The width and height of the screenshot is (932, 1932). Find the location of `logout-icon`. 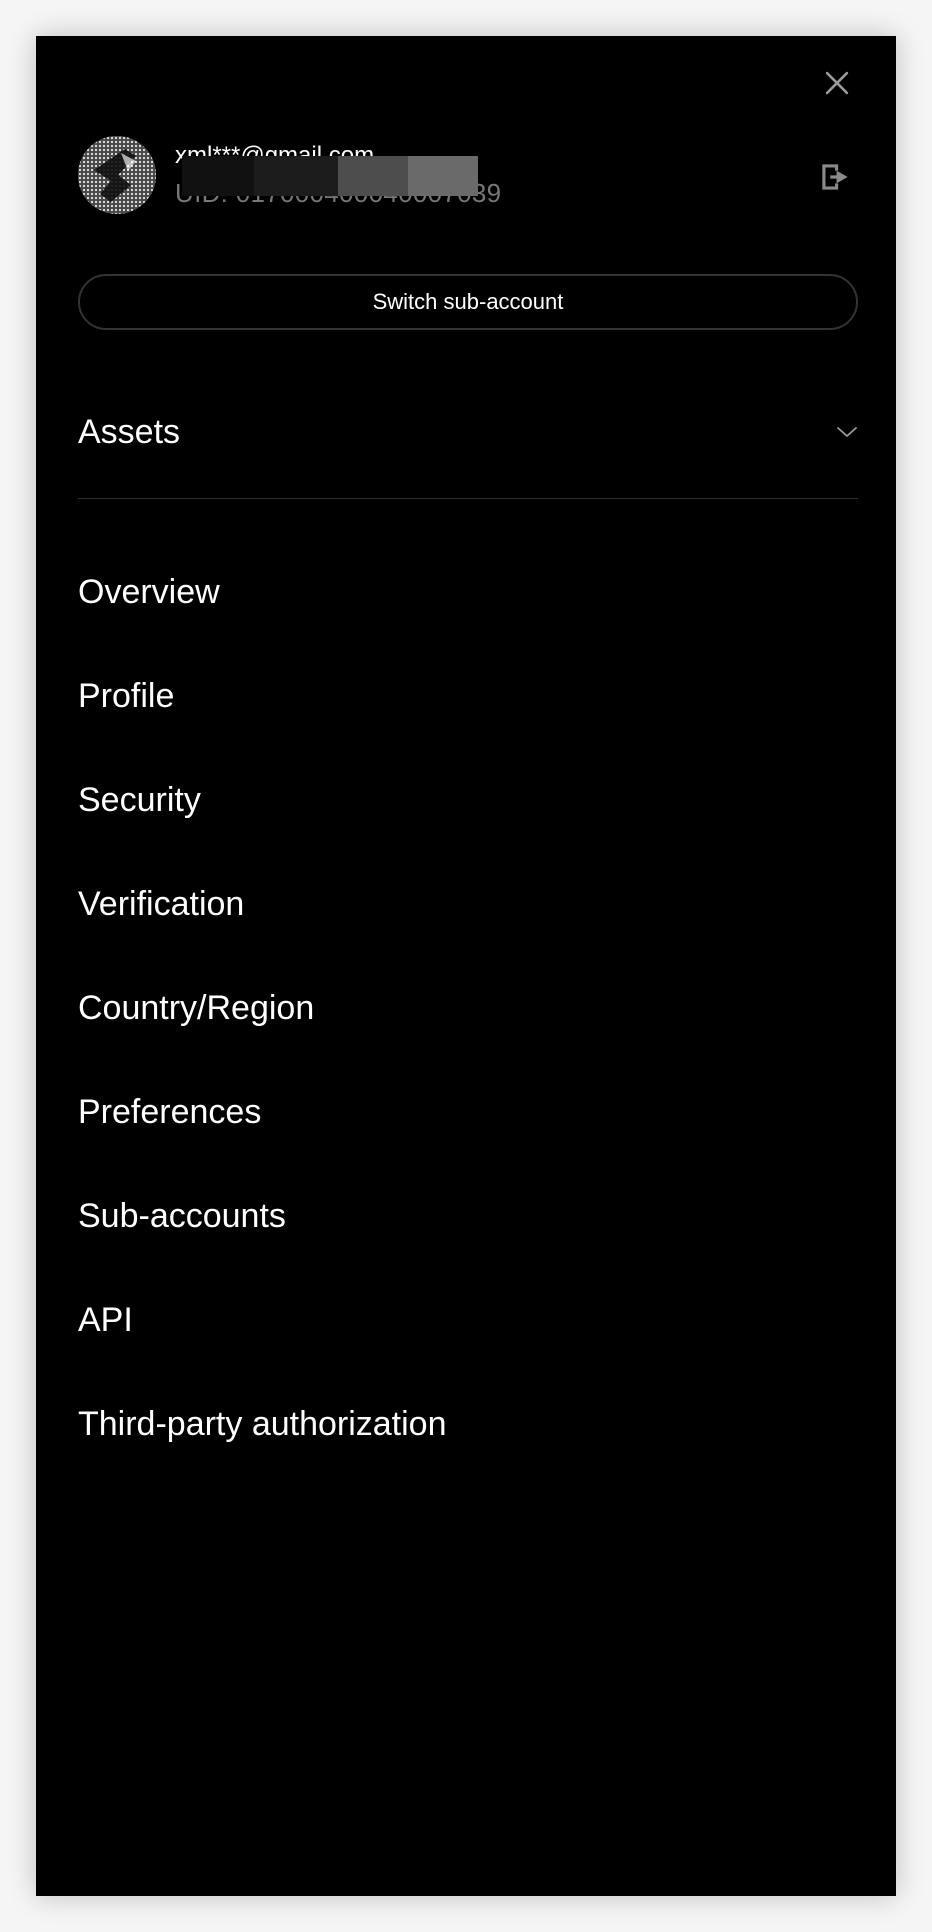

logout-icon is located at coordinates (835, 177).